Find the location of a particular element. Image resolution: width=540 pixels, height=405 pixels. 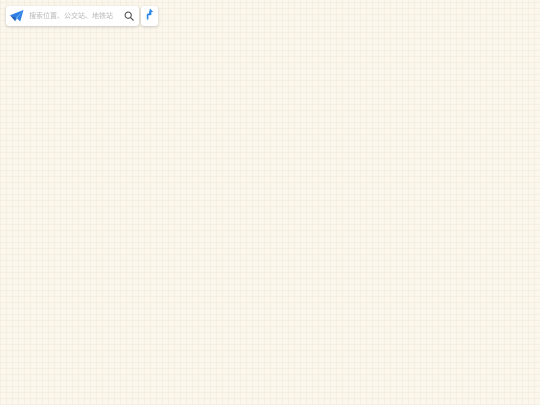

paper-plane-icon is located at coordinates (17, 16).